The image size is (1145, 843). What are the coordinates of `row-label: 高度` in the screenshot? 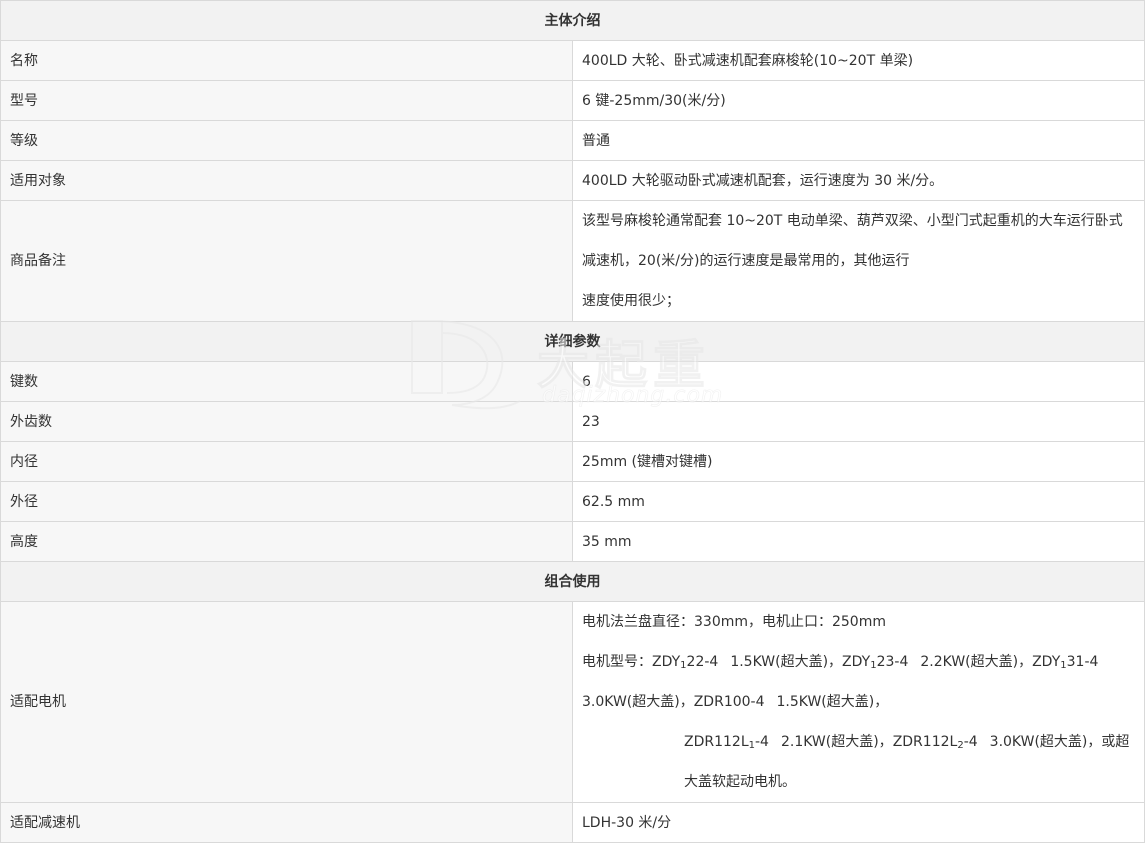 It's located at (286, 541).